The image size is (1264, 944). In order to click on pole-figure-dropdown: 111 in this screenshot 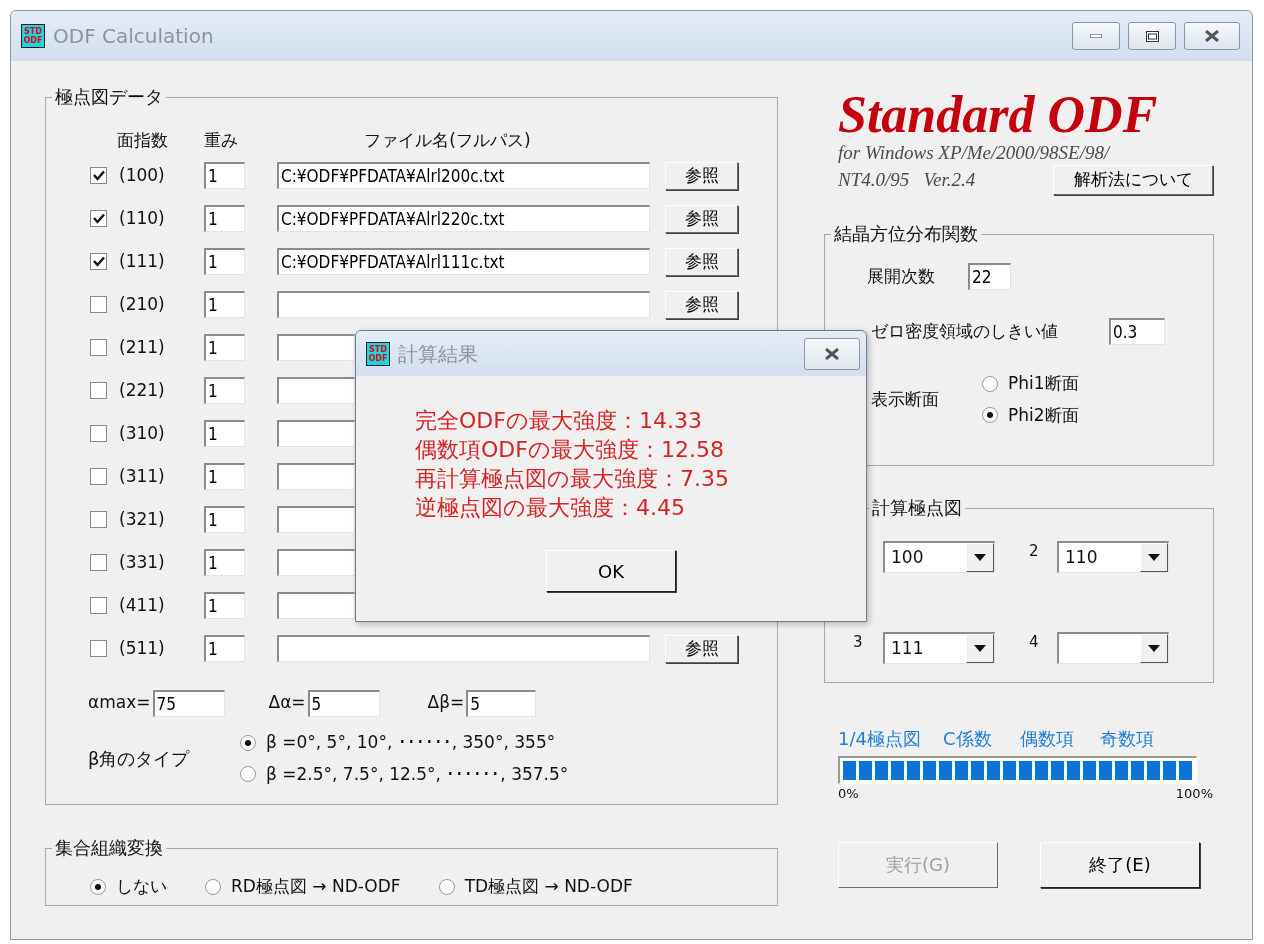, I will do `click(939, 647)`.